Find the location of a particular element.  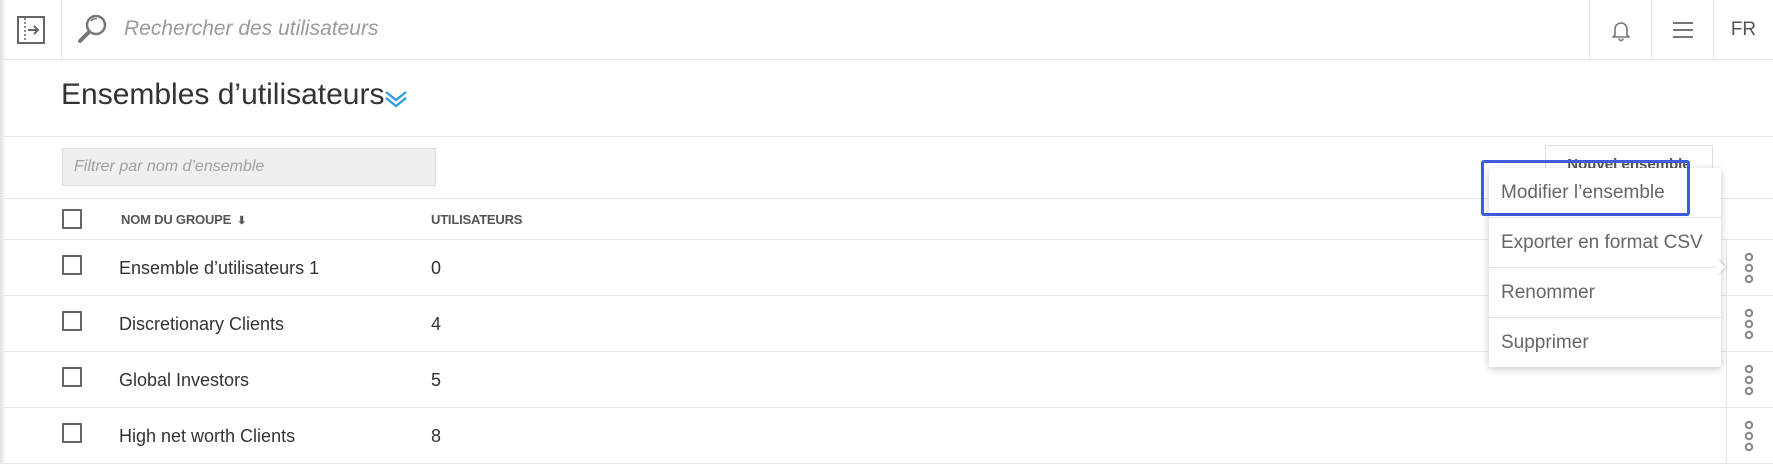

menu-item-edit-set: Modifier l’ensemble is located at coordinates (1605, 193).